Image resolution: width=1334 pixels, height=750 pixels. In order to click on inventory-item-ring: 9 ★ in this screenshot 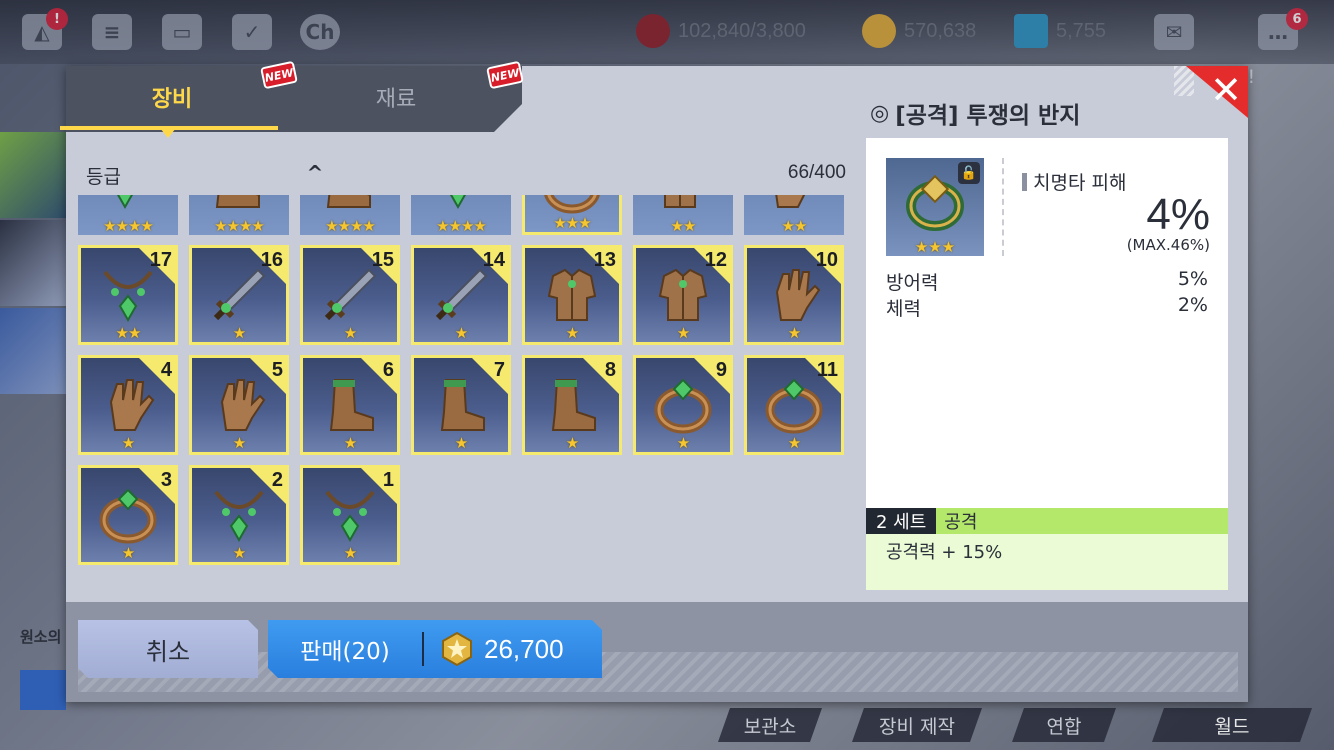, I will do `click(683, 405)`.